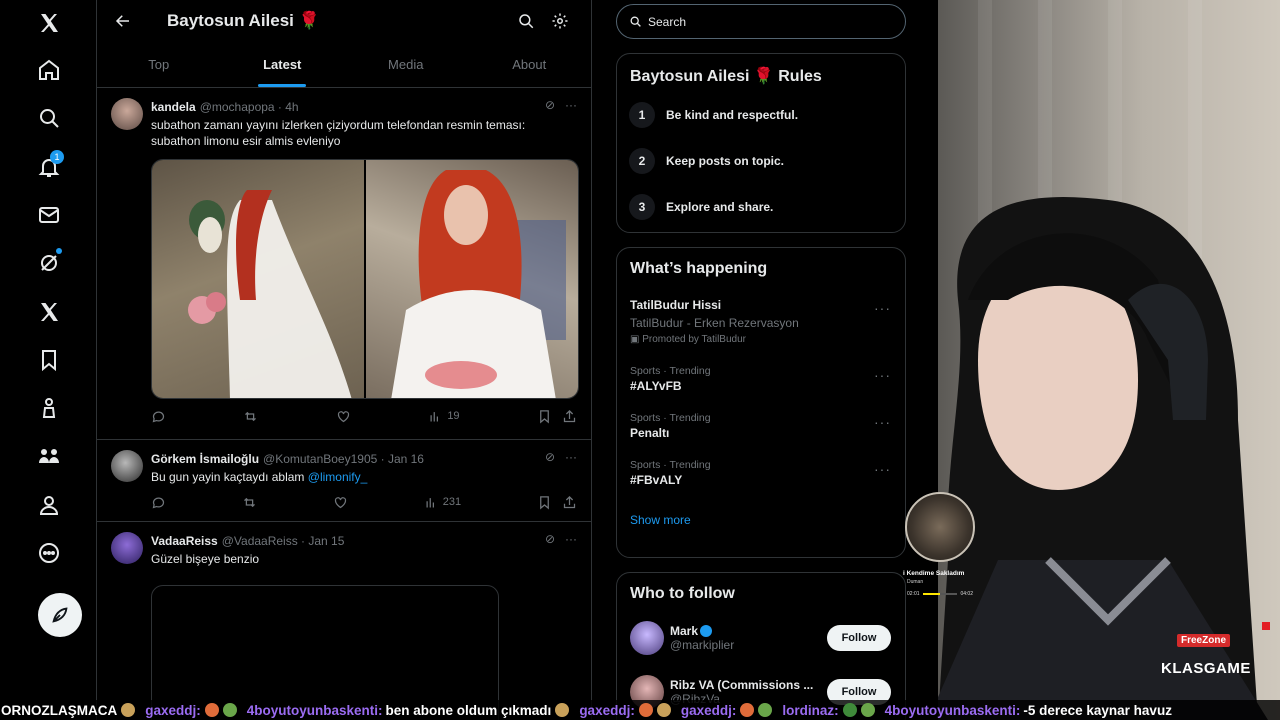 This screenshot has width=1280, height=720. What do you see at coordinates (468, 710) in the screenshot?
I see `ticker-message: ben abone oldum çıkmadı` at bounding box center [468, 710].